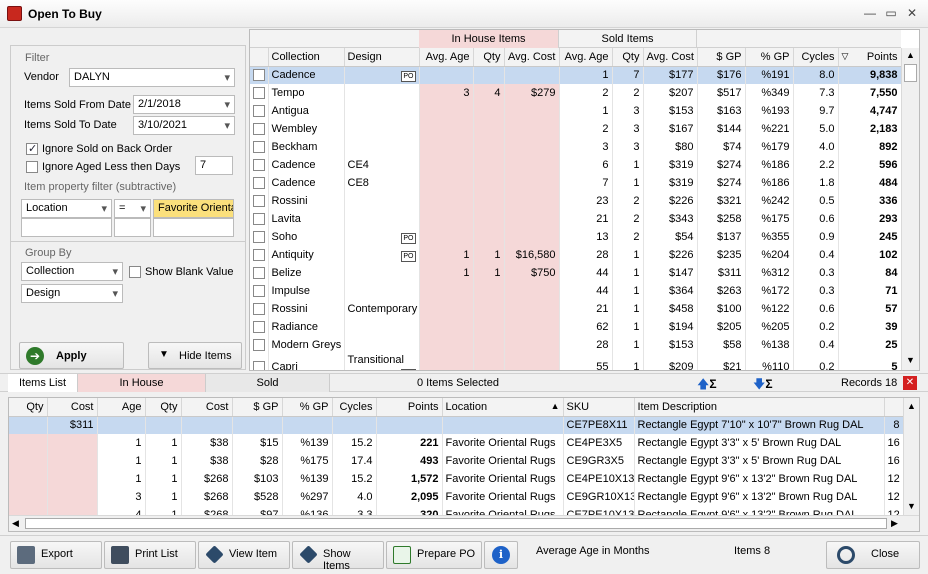 The image size is (928, 574). Describe the element at coordinates (72, 407) in the screenshot. I see `col-lower-ih-cost: Cost` at that location.